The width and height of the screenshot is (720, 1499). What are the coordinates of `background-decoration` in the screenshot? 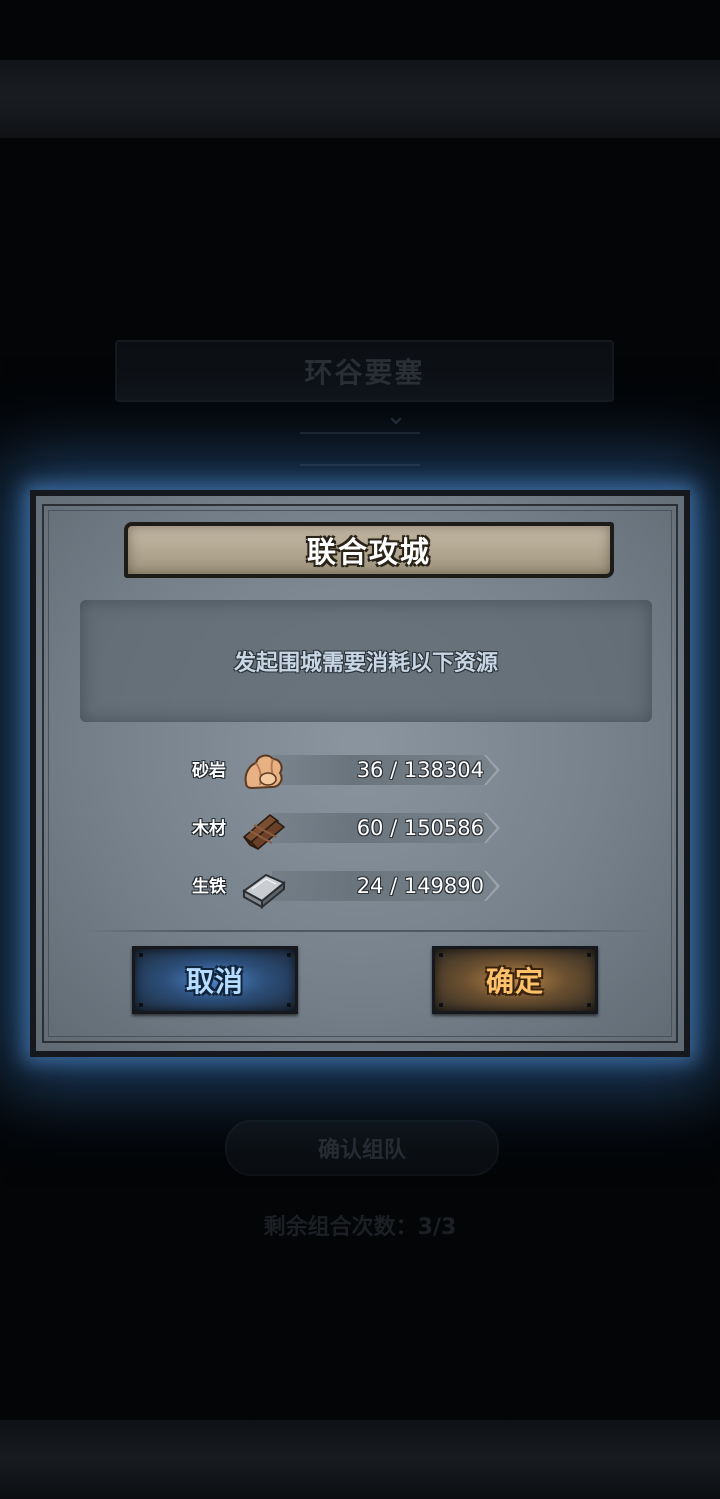 It's located at (360, 449).